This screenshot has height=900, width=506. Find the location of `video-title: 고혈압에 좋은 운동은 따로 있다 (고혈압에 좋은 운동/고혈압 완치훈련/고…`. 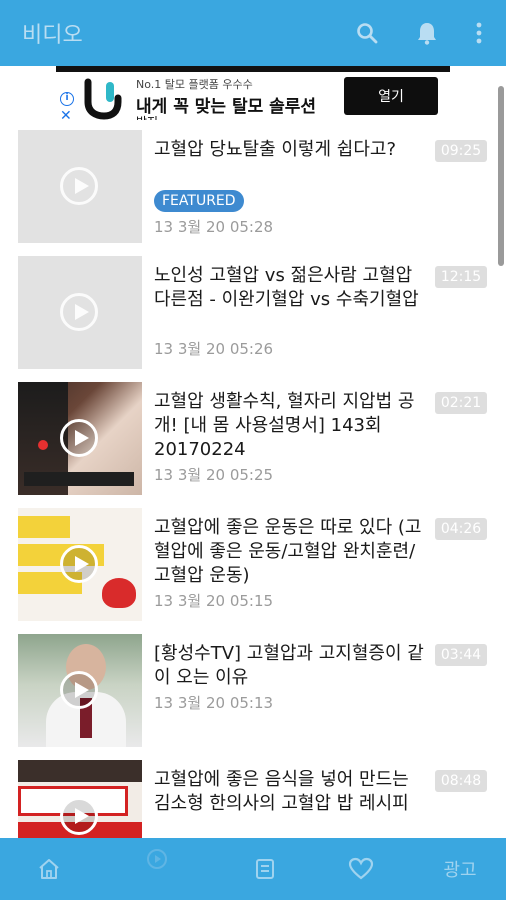

video-title: 고혈압에 좋은 운동은 따로 있다 (고혈압에 좋은 운동/고혈압 완치훈련/고… is located at coordinates (289, 552).